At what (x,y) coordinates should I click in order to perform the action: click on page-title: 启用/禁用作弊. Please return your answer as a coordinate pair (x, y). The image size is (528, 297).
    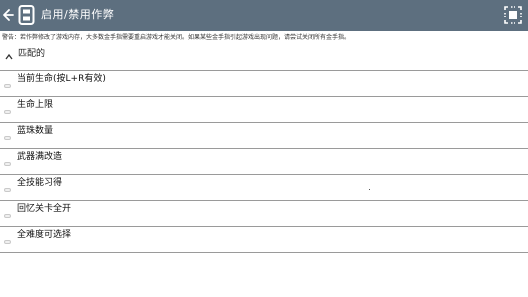
    Looking at the image, I should click on (78, 14).